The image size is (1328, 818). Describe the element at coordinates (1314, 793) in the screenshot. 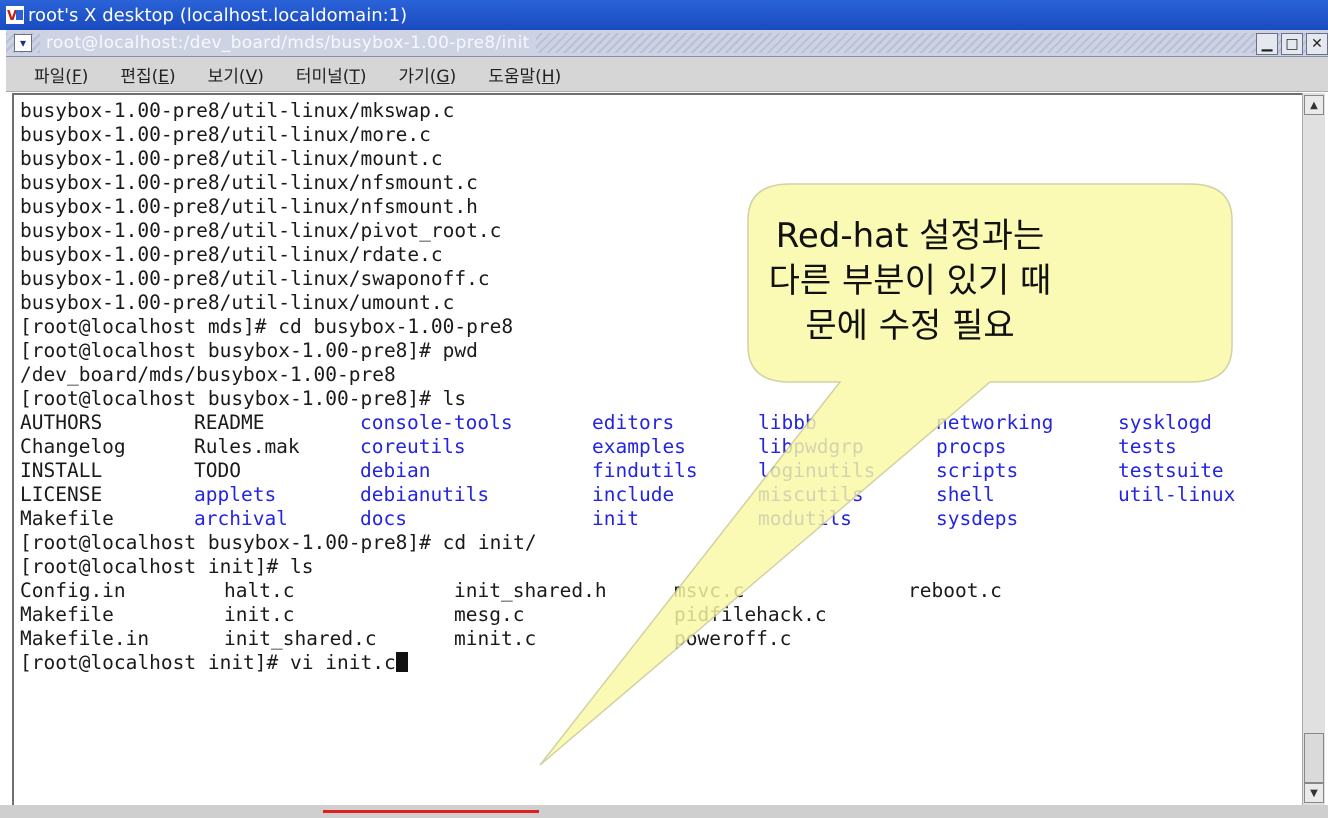

I see `scroll-down-arrow-icon: ▼` at that location.